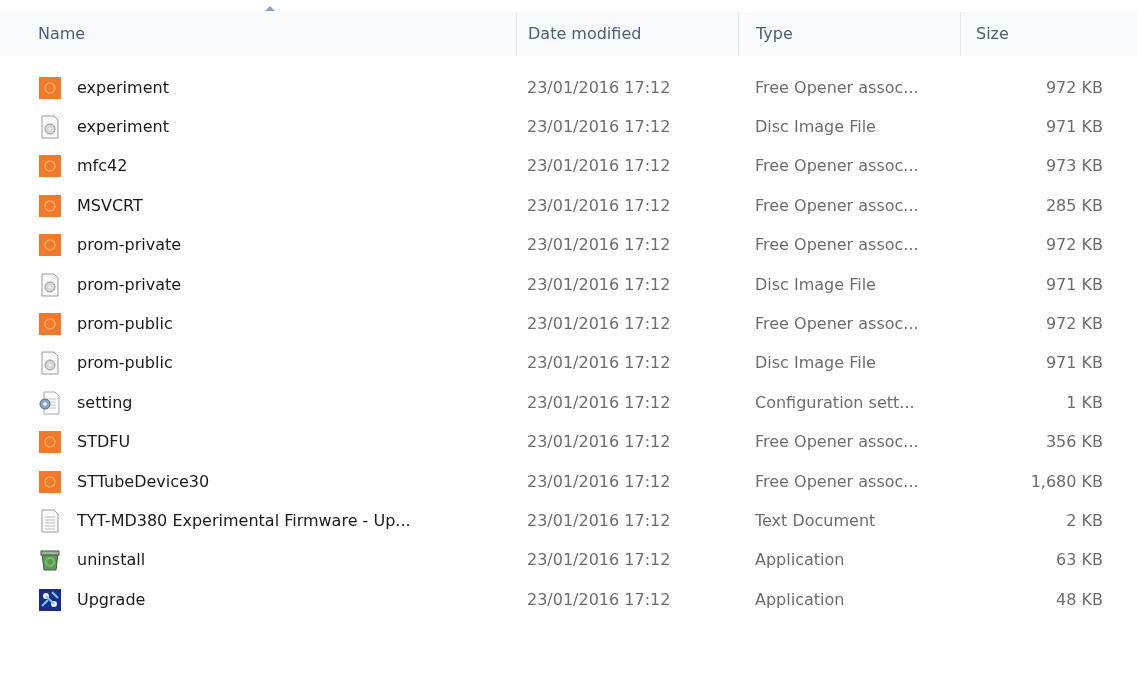 Image resolution: width=1137 pixels, height=680 pixels. What do you see at coordinates (1084, 402) in the screenshot?
I see `table-cell: 1 KB` at bounding box center [1084, 402].